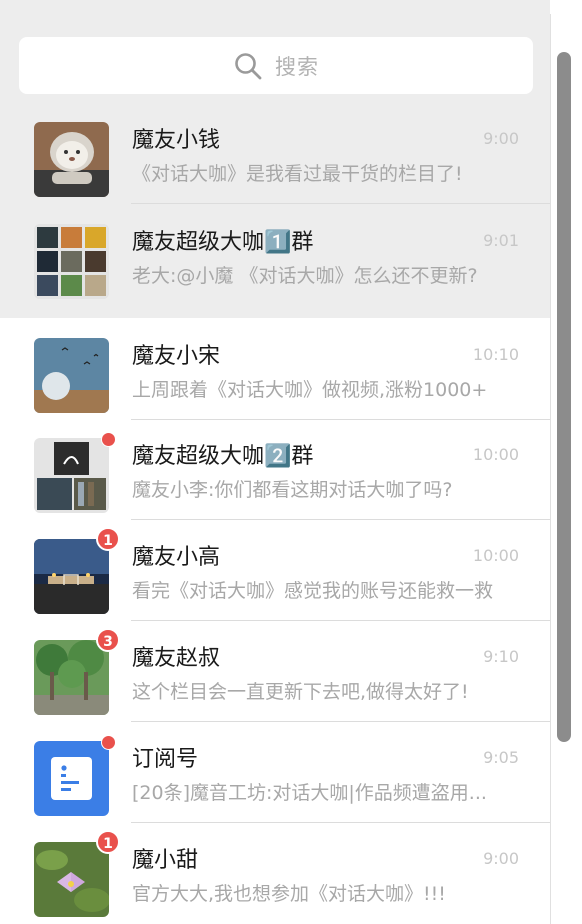 The height and width of the screenshot is (924, 582). What do you see at coordinates (313, 591) in the screenshot?
I see `chat-preview: 看完《对话大咖》感觉我的账号还能救一救` at bounding box center [313, 591].